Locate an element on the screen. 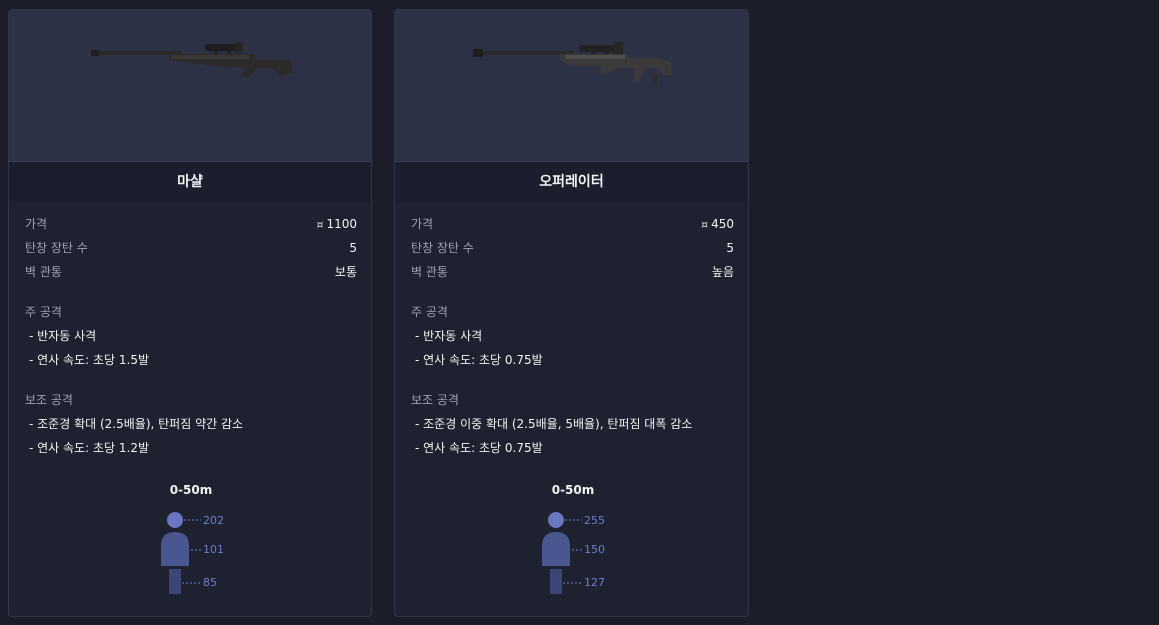 This screenshot has height=625, width=1159. primary-fire-item: - 연사 속도: 초당 0.75발 is located at coordinates (479, 360).